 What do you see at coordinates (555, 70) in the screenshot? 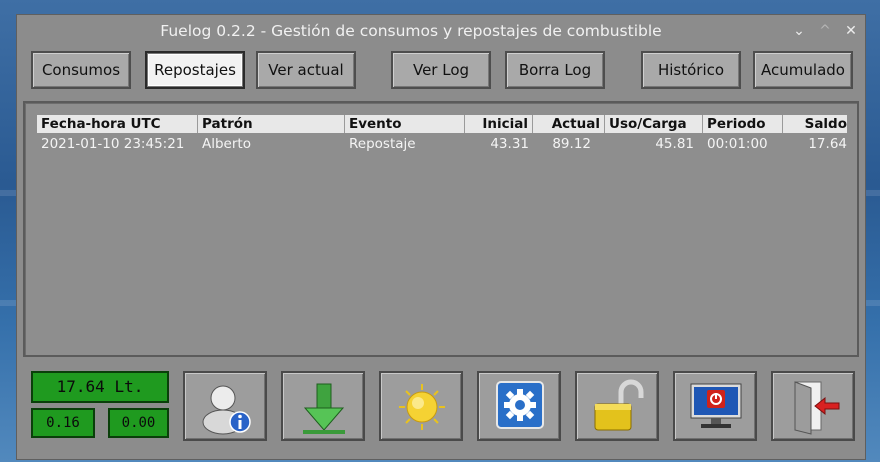
I see `borra-log-button: Borra Log` at bounding box center [555, 70].